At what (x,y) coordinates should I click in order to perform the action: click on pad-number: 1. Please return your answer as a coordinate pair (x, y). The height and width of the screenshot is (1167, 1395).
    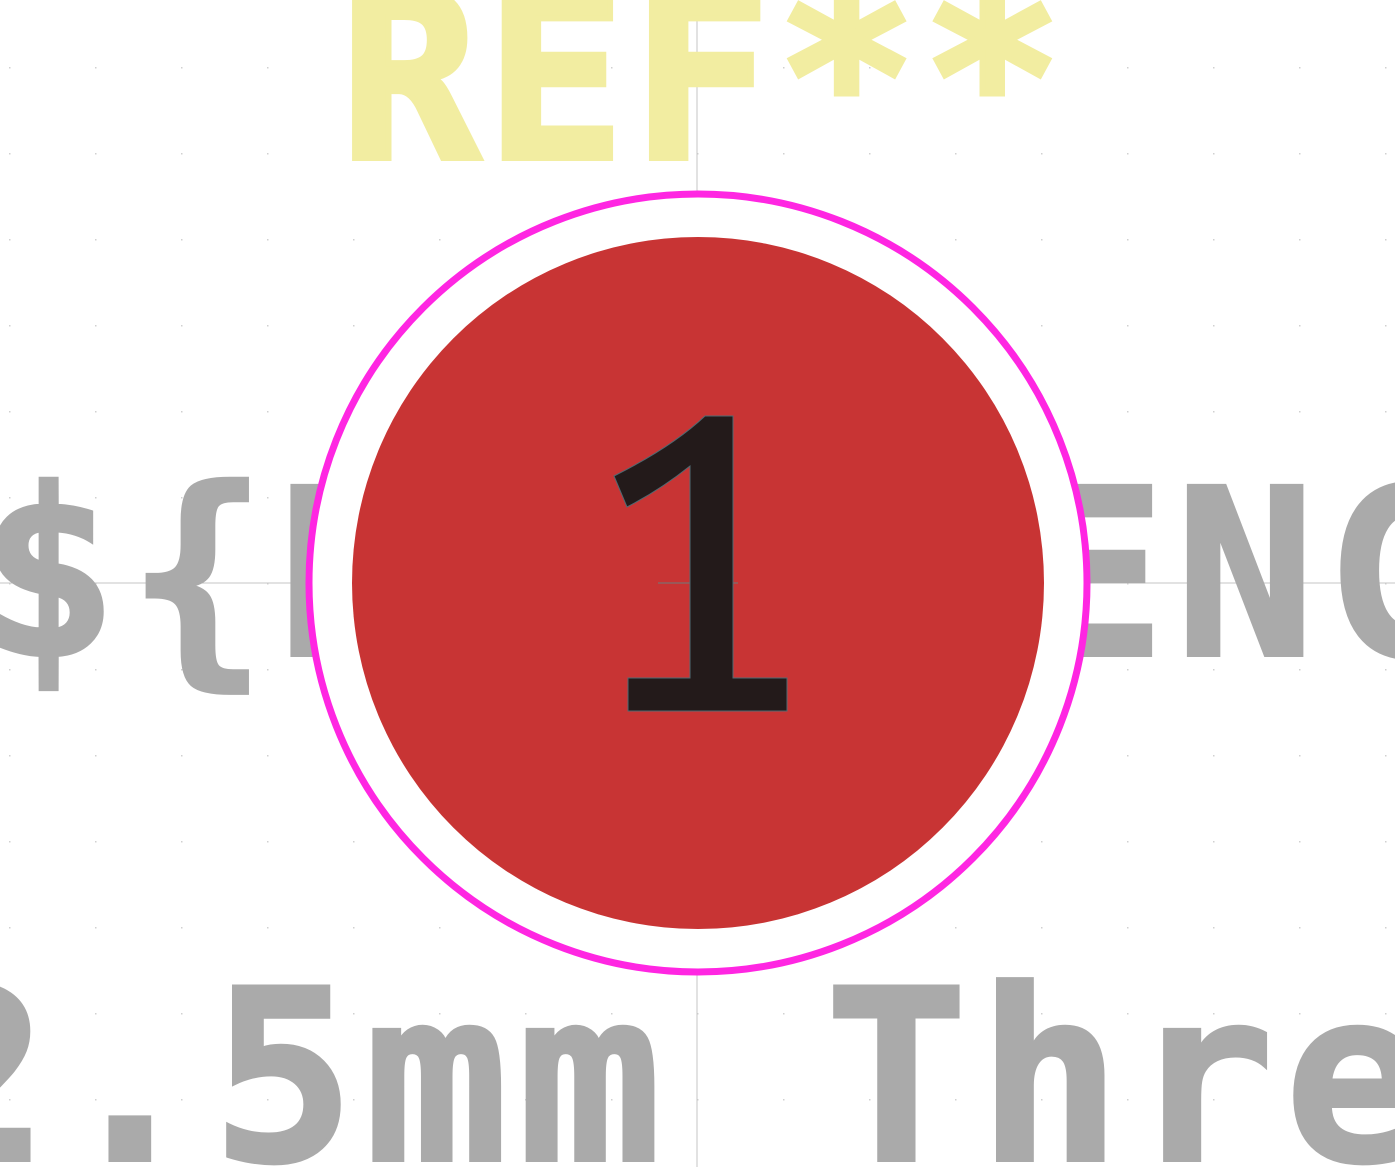
    Looking at the image, I should click on (700, 697).